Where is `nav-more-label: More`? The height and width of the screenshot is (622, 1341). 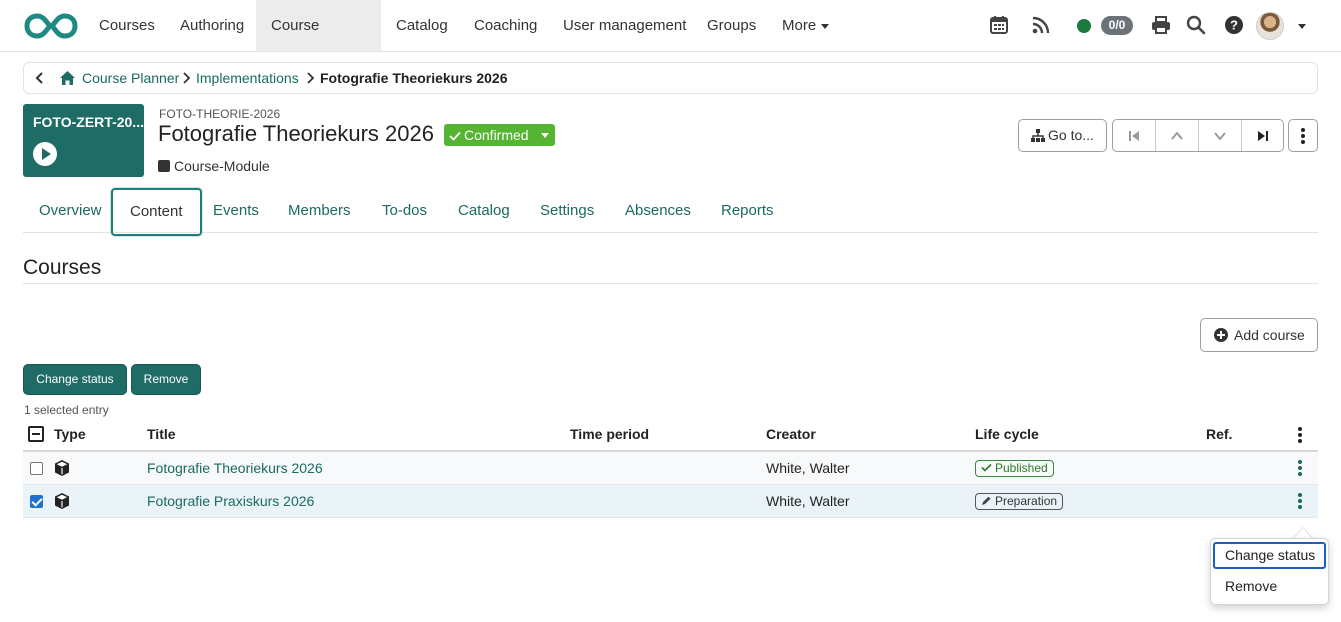 nav-more-label: More is located at coordinates (799, 25).